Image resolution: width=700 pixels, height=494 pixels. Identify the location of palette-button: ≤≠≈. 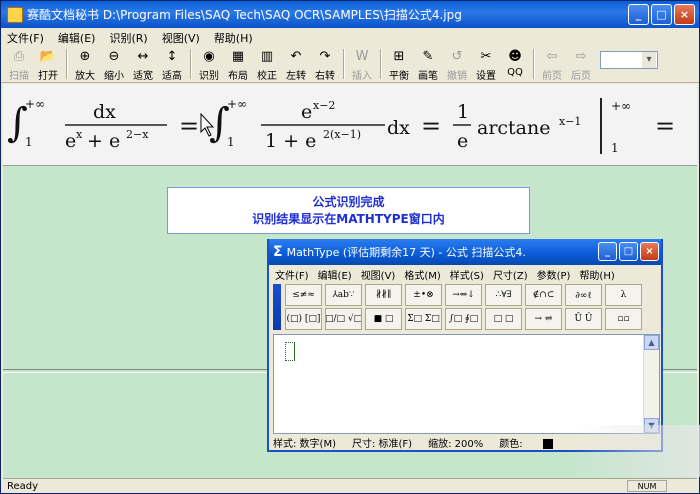
(303, 295).